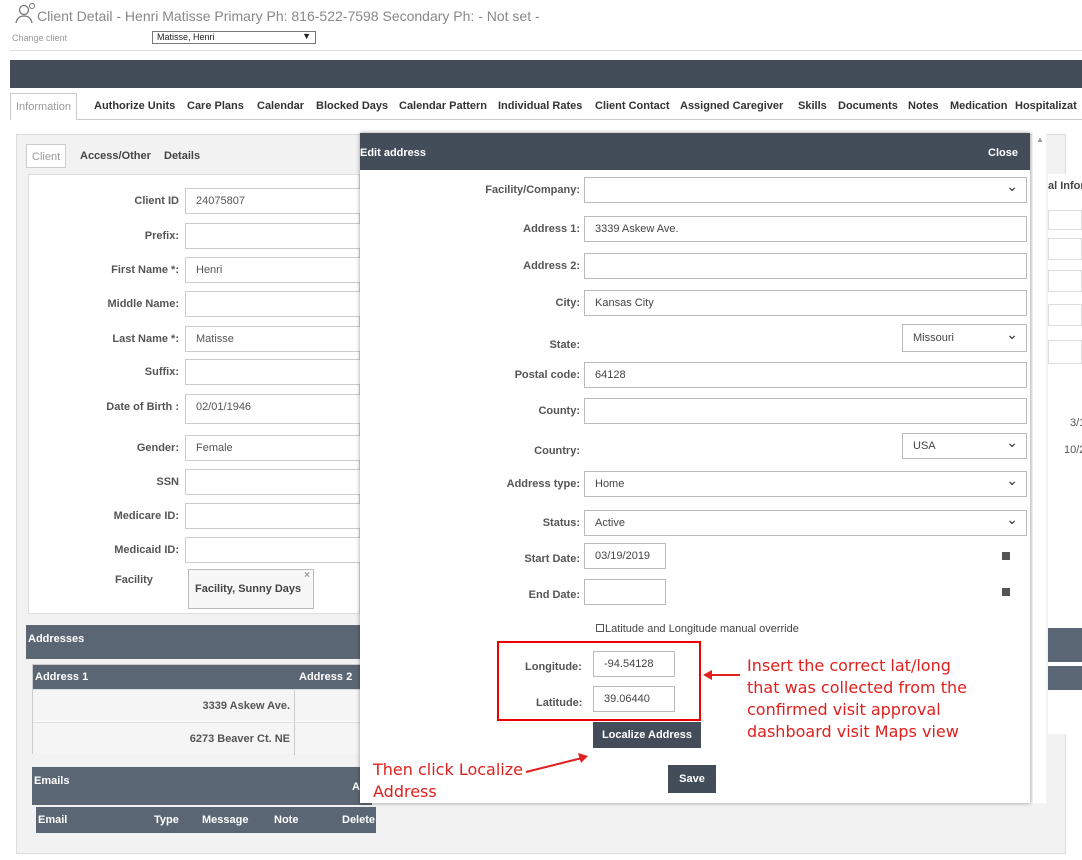  I want to click on start-date-label: Start Date:, so click(552, 559).